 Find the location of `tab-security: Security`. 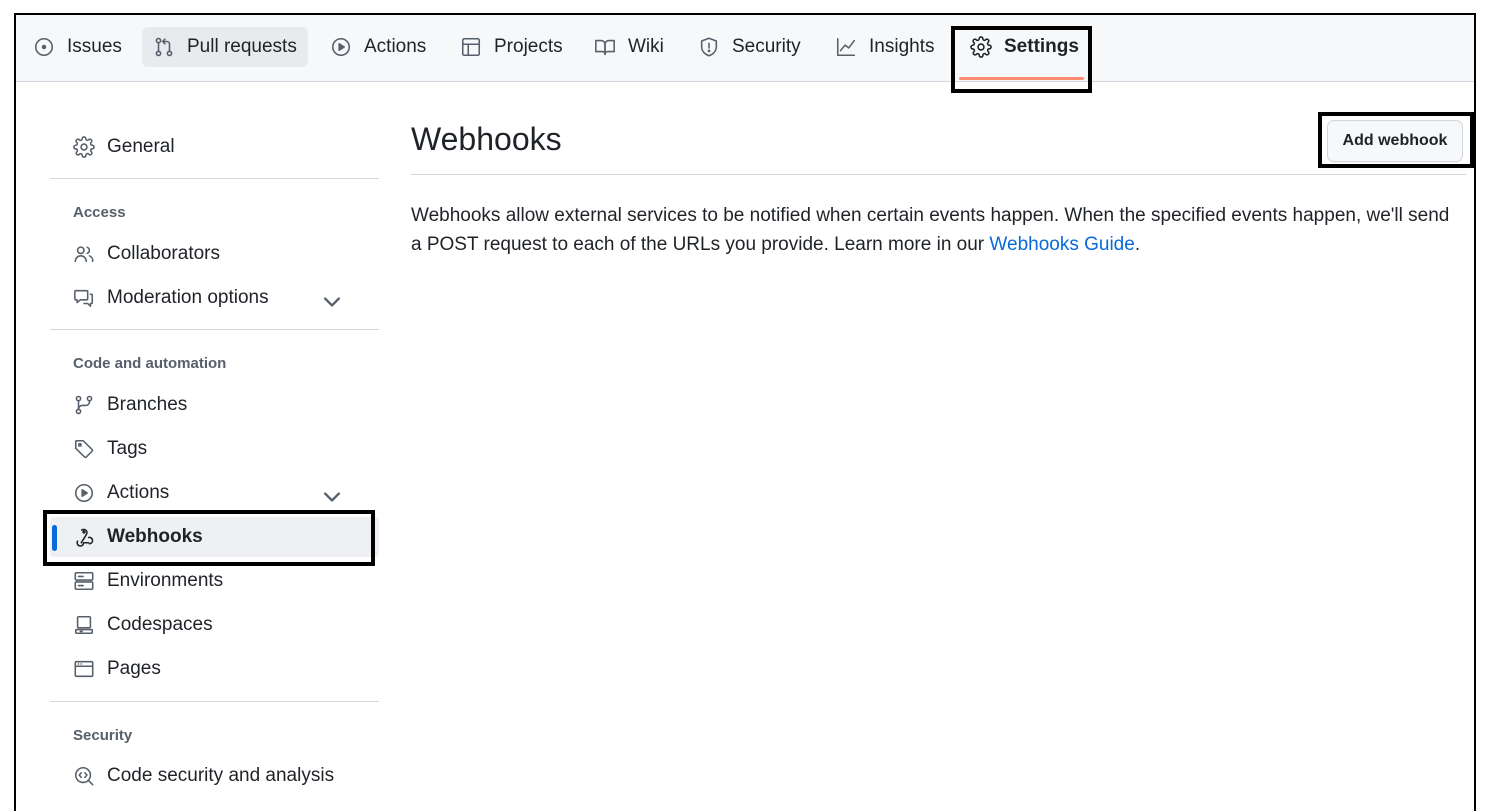

tab-security: Security is located at coordinates (749, 47).